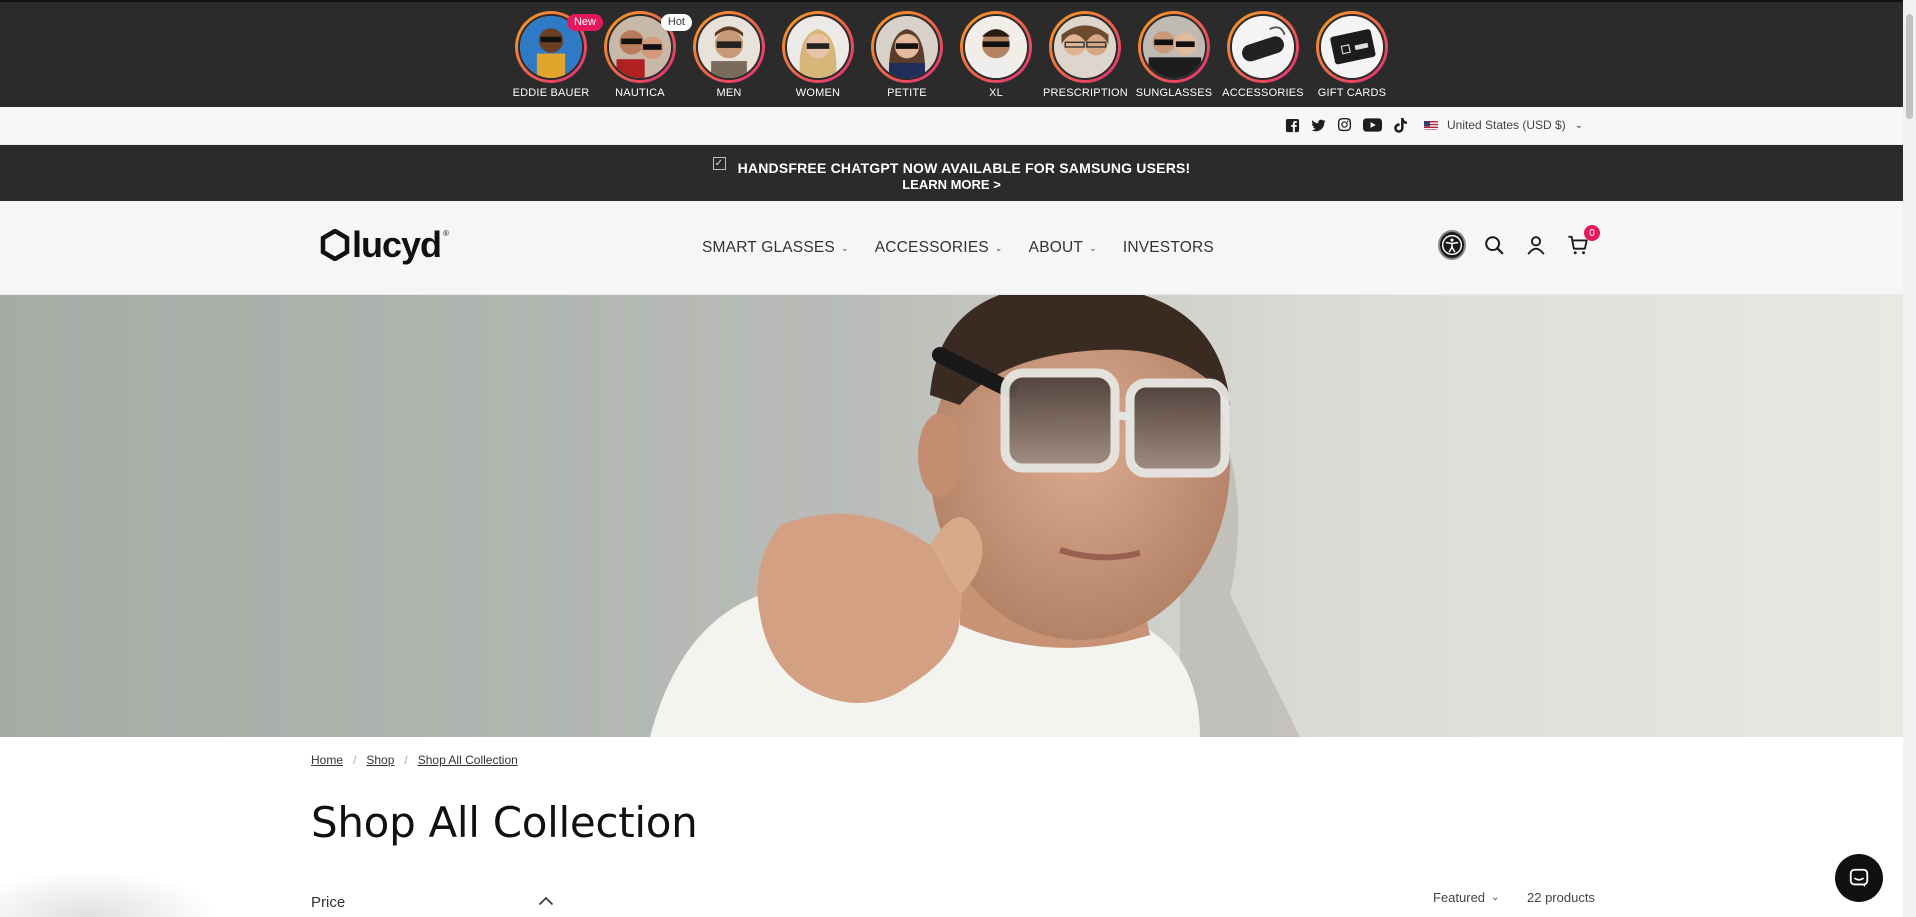 The height and width of the screenshot is (917, 1916). I want to click on story-women: WOMEN, so click(818, 55).